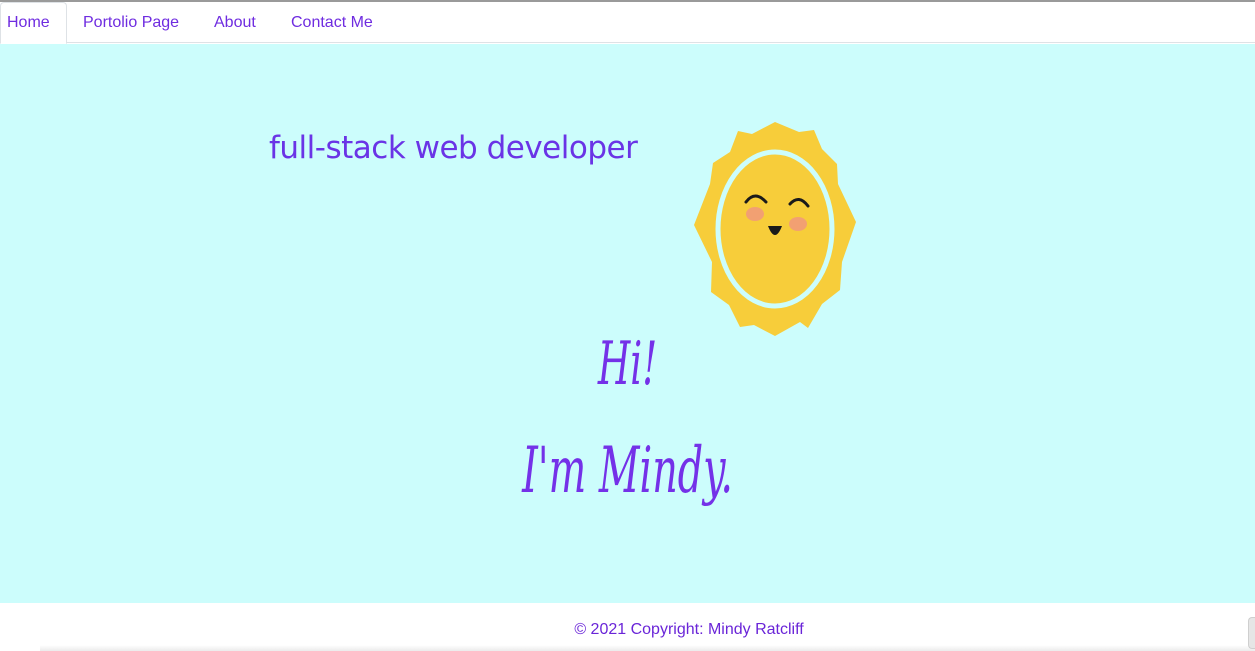 This screenshot has width=1255, height=651. Describe the element at coordinates (235, 22) in the screenshot. I see `tab-about: About` at that location.